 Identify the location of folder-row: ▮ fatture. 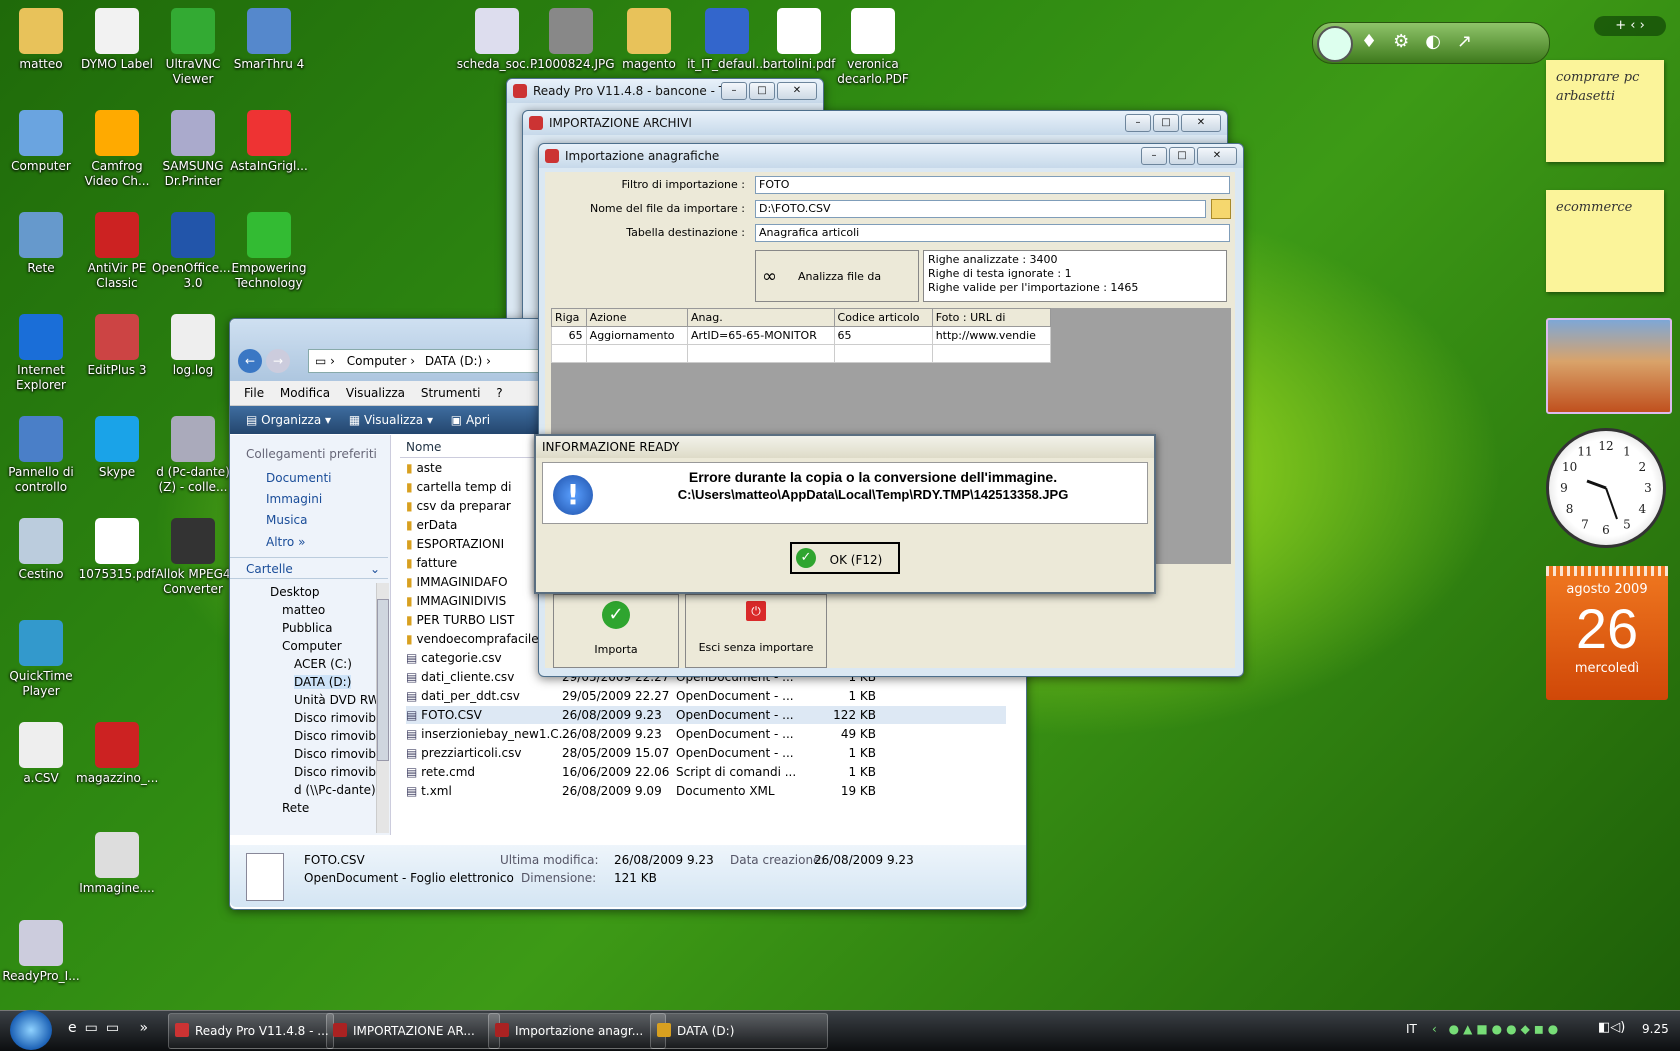
(431, 563).